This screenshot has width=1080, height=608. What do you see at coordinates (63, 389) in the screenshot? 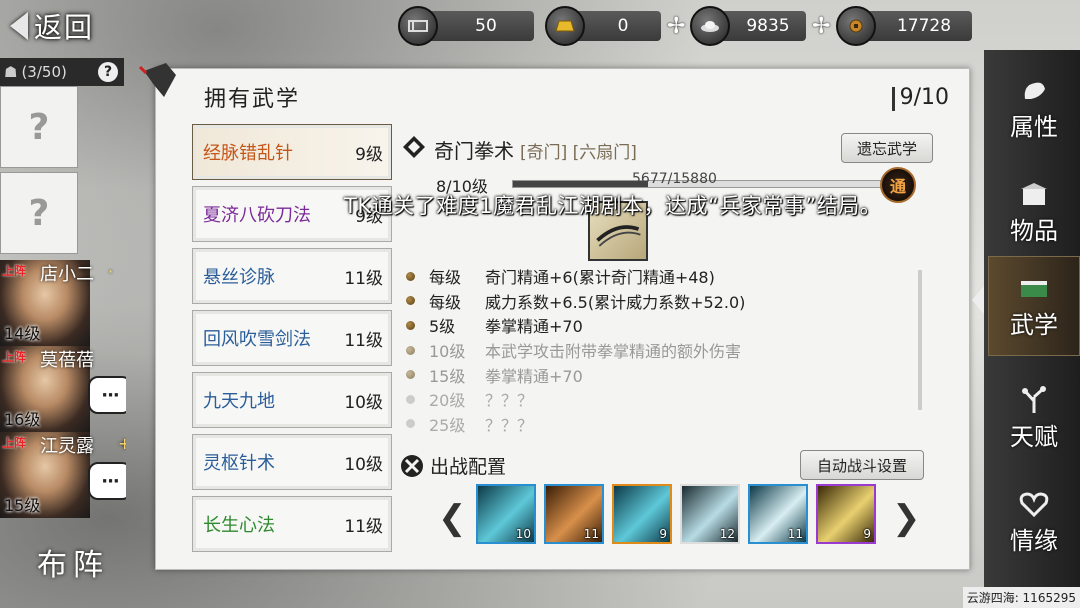
I see `hero-card: 上阵 莫蓓蓓 16级 ···` at bounding box center [63, 389].